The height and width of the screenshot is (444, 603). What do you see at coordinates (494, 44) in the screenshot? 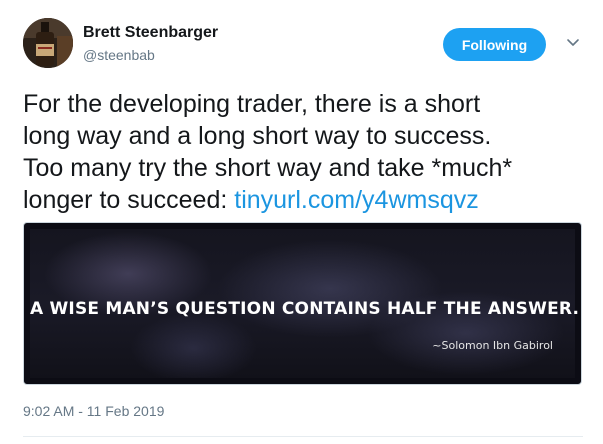
I see `following-button: Following` at bounding box center [494, 44].